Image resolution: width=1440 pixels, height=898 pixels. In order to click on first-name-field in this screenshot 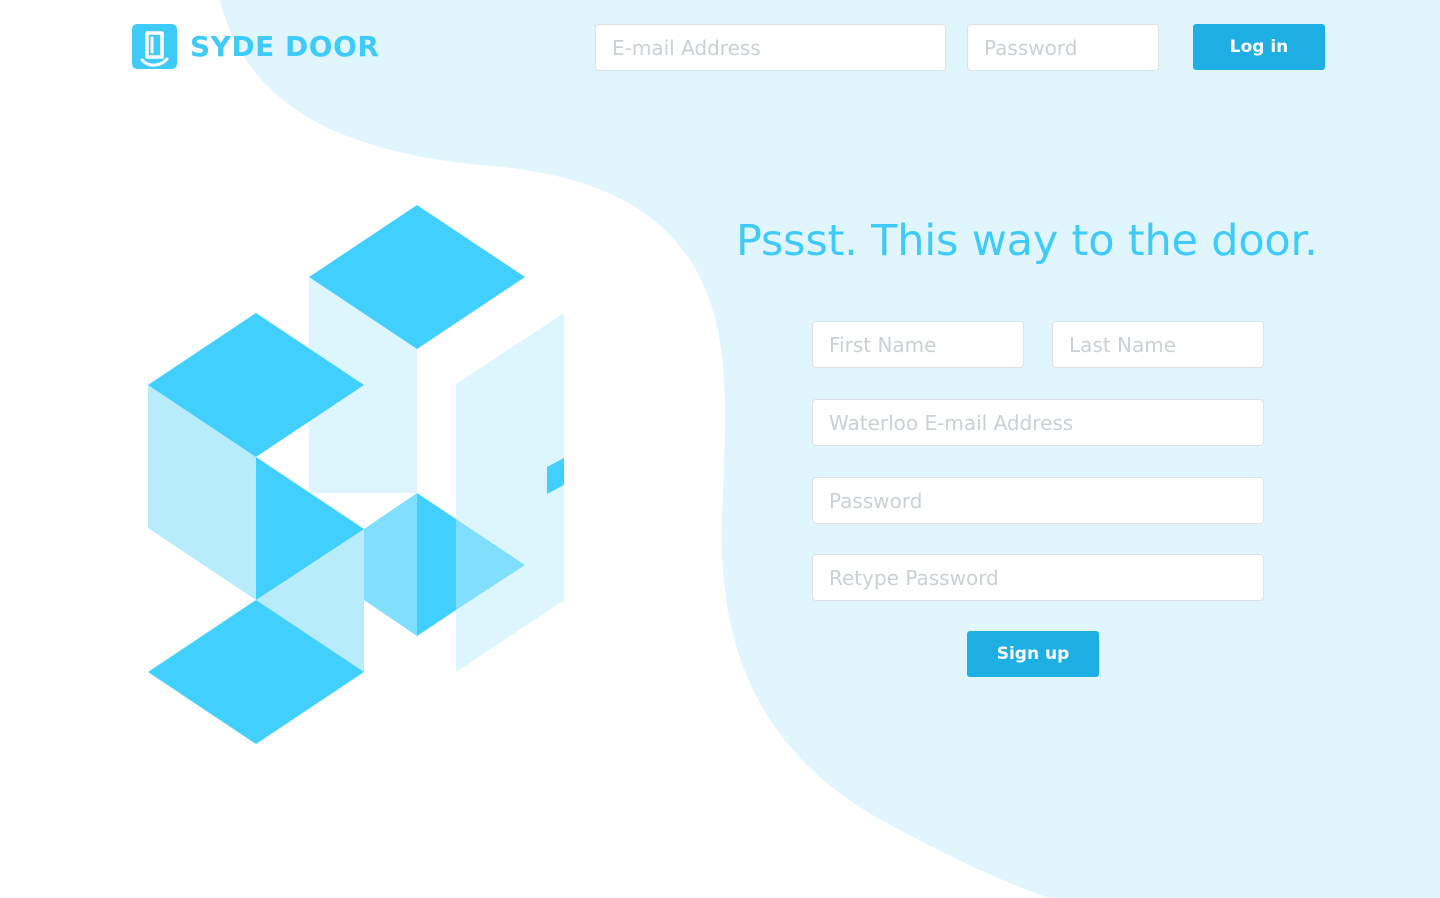, I will do `click(918, 344)`.